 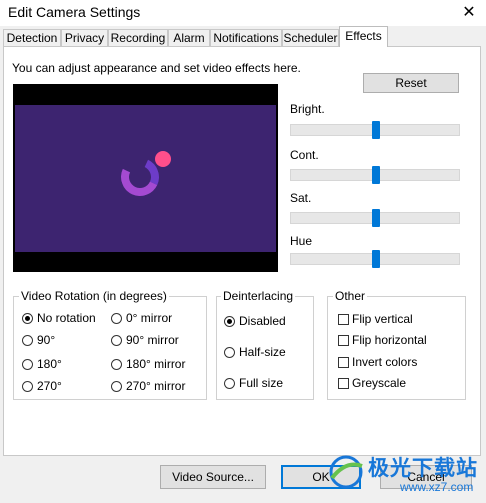 What do you see at coordinates (246, 37) in the screenshot?
I see `tab-notifications: Notifications` at bounding box center [246, 37].